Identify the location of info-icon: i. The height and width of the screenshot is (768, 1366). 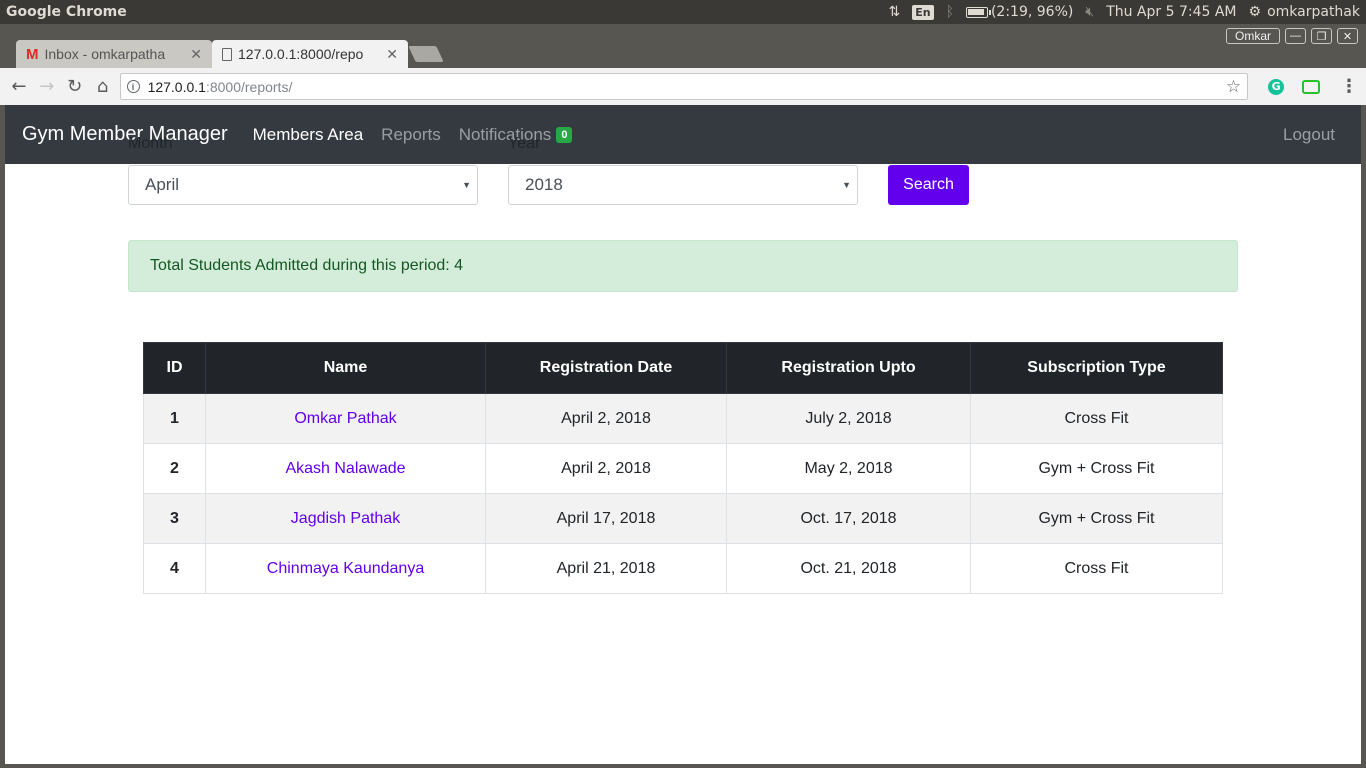
(133, 86).